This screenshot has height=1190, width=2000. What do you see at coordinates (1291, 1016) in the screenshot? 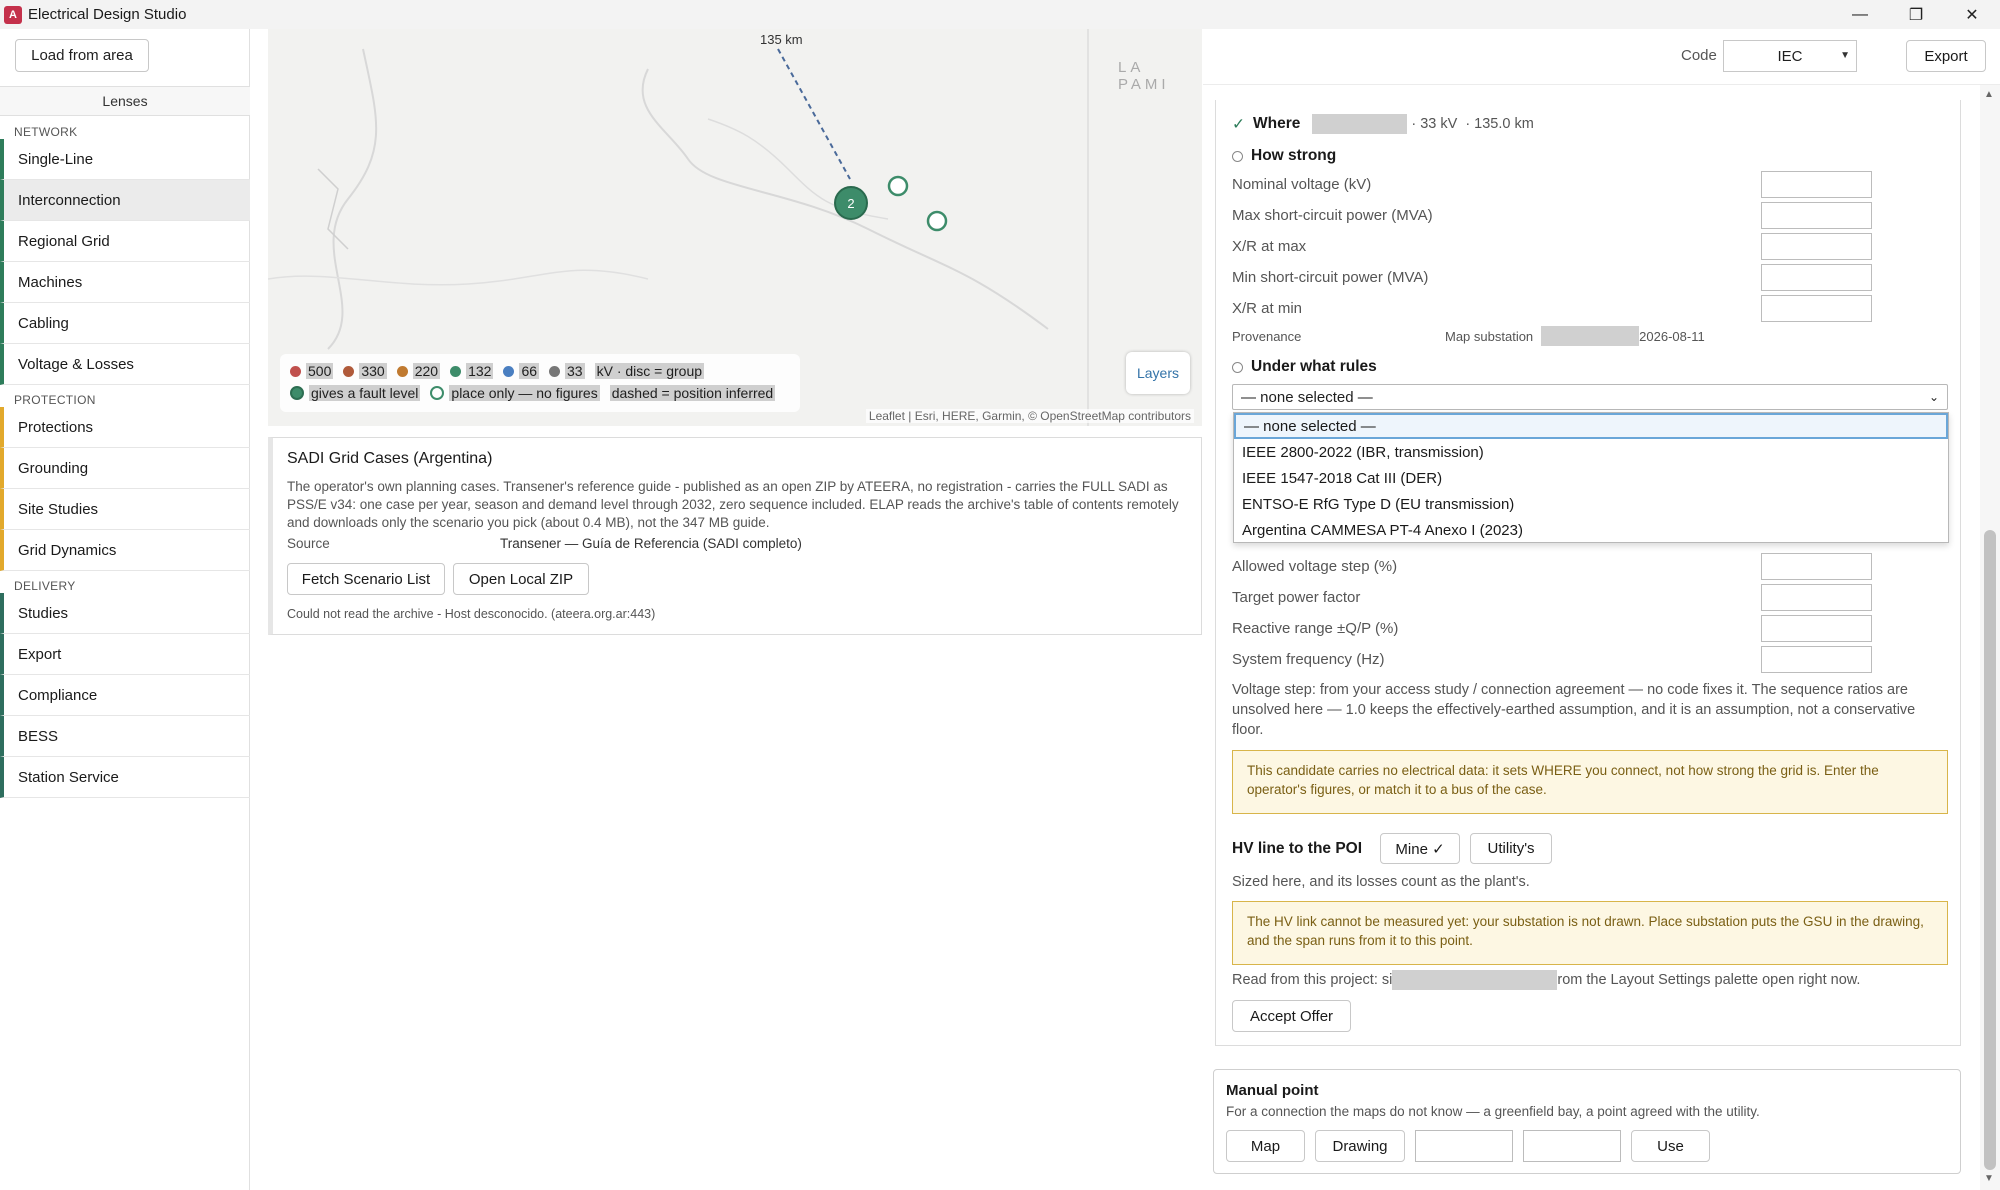
I see `accept-offer-button: Accept Offer` at bounding box center [1291, 1016].